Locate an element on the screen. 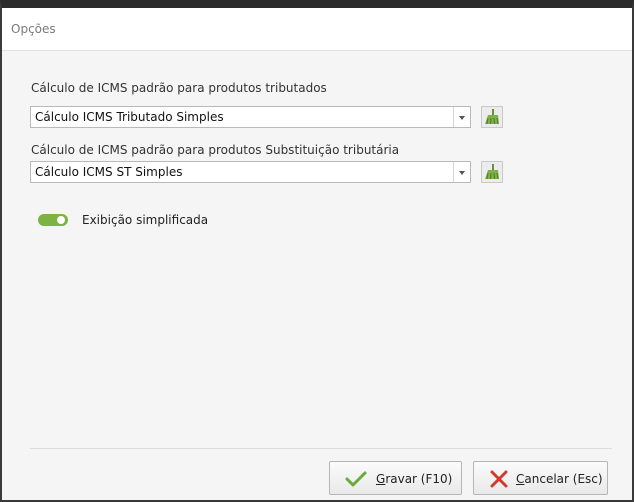 The width and height of the screenshot is (634, 502). x-icon is located at coordinates (499, 479).